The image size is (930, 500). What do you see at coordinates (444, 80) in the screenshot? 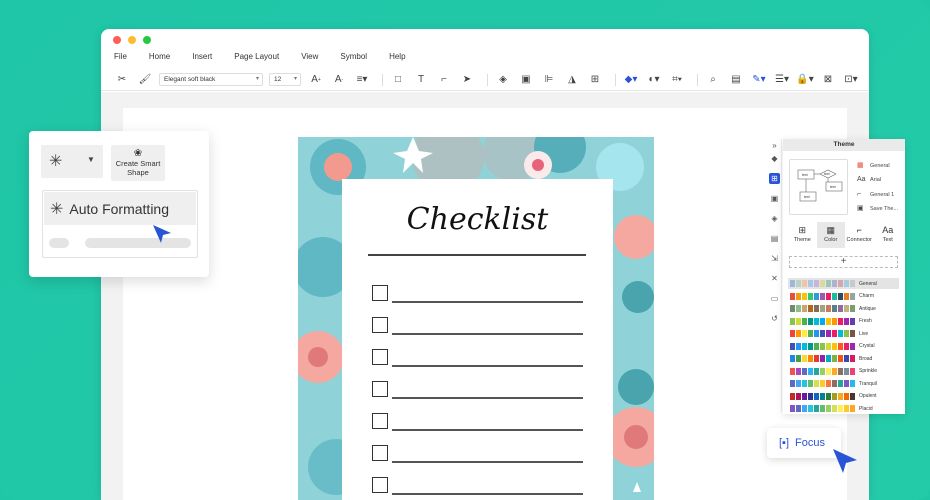
I see `connector-icon: ⌐` at bounding box center [444, 80].